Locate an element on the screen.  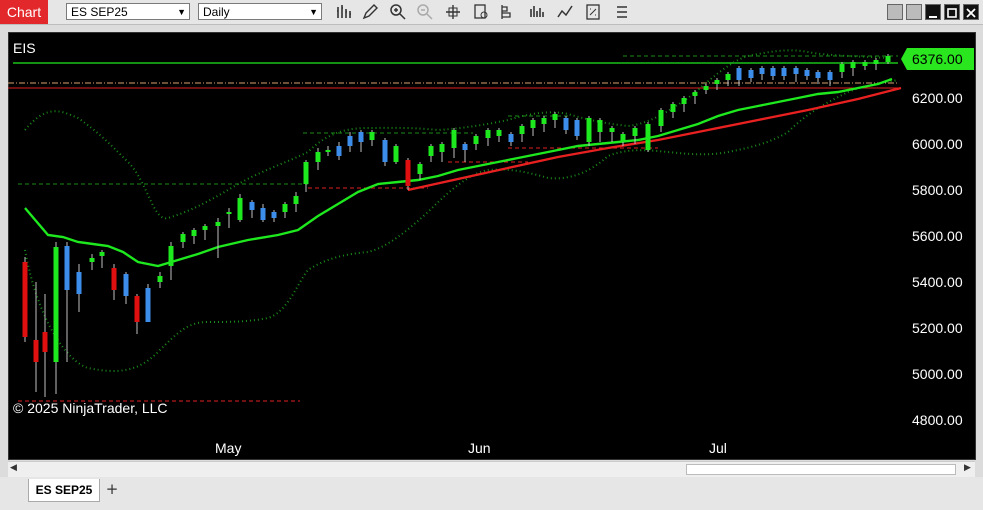
tab-es-sep25: ES SEP25 is located at coordinates (64, 490).